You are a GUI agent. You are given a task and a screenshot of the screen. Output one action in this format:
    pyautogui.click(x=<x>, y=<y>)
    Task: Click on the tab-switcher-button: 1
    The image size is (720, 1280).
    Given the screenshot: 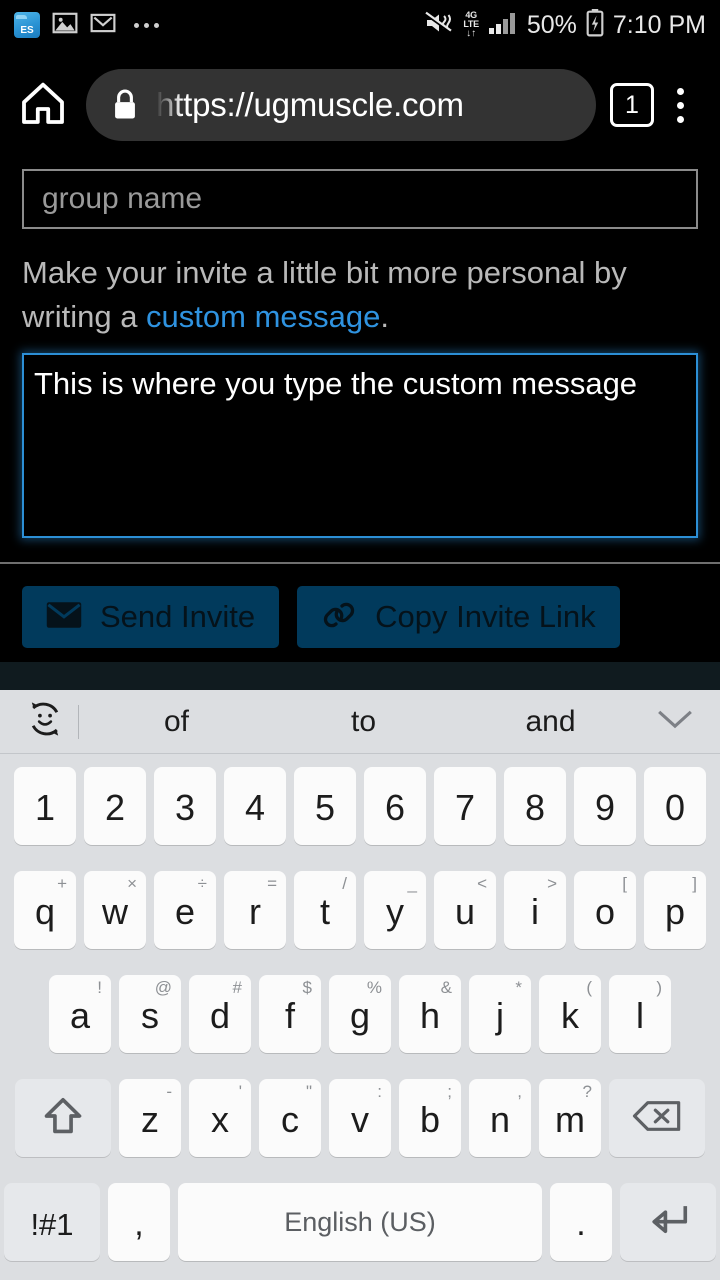 What is the action you would take?
    pyautogui.click(x=632, y=105)
    